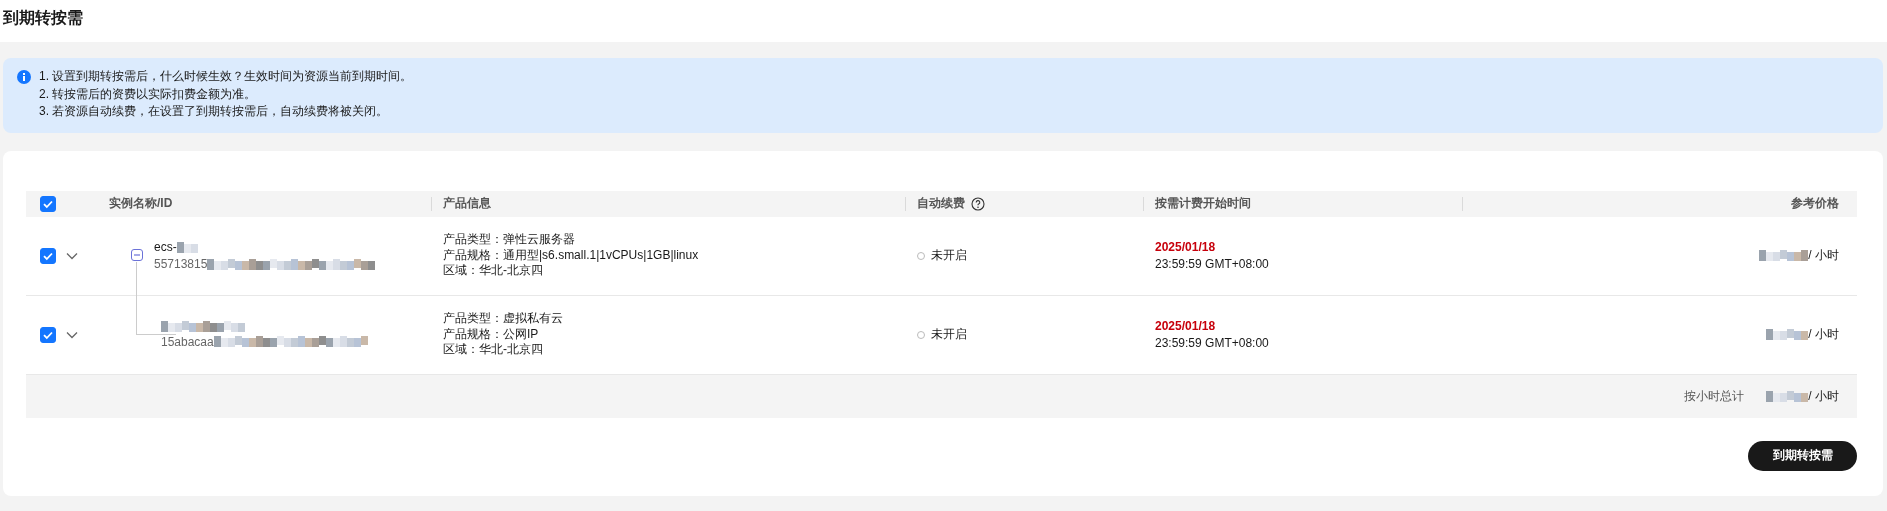  Describe the element at coordinates (141, 203) in the screenshot. I see `column-header: 实例名称/ID` at that location.